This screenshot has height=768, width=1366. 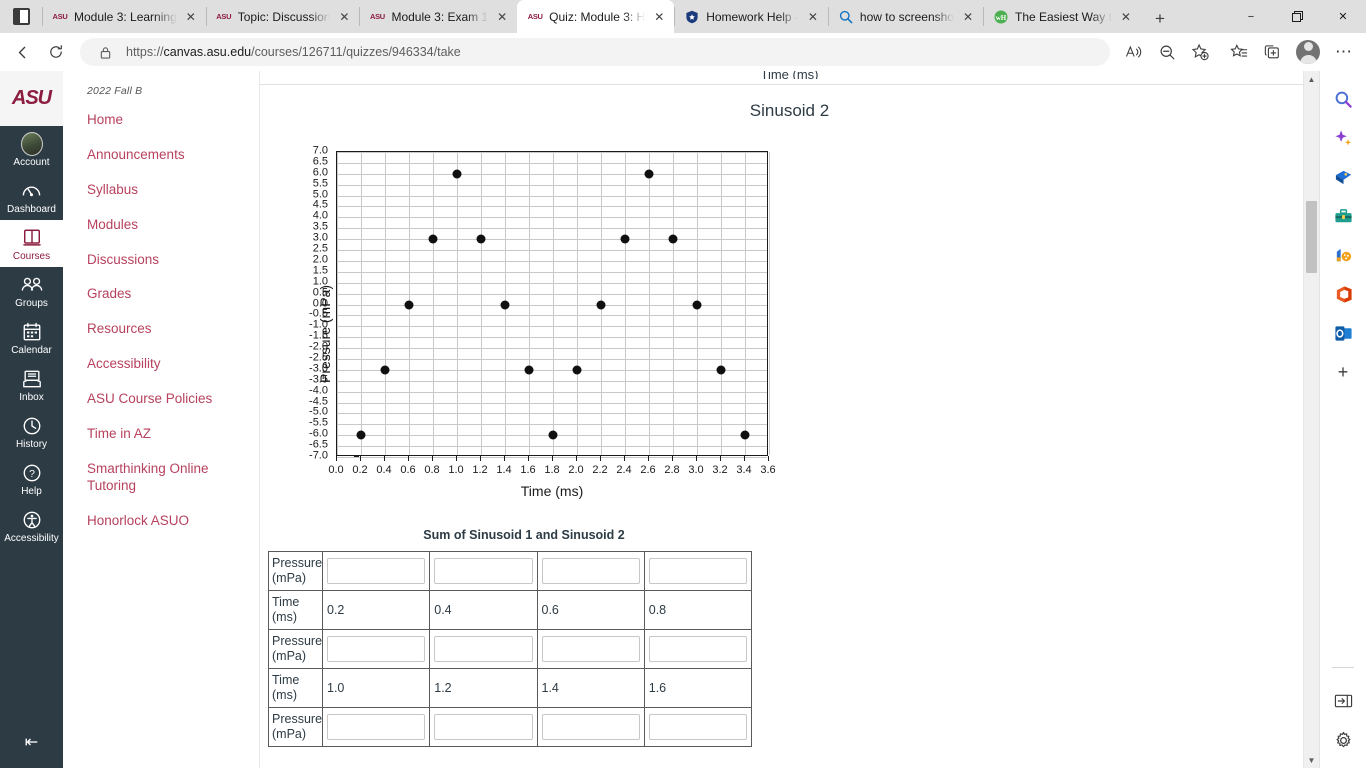 What do you see at coordinates (161, 399) in the screenshot?
I see `course-nav-item-asu-course-policies: ASU Course Policies` at bounding box center [161, 399].